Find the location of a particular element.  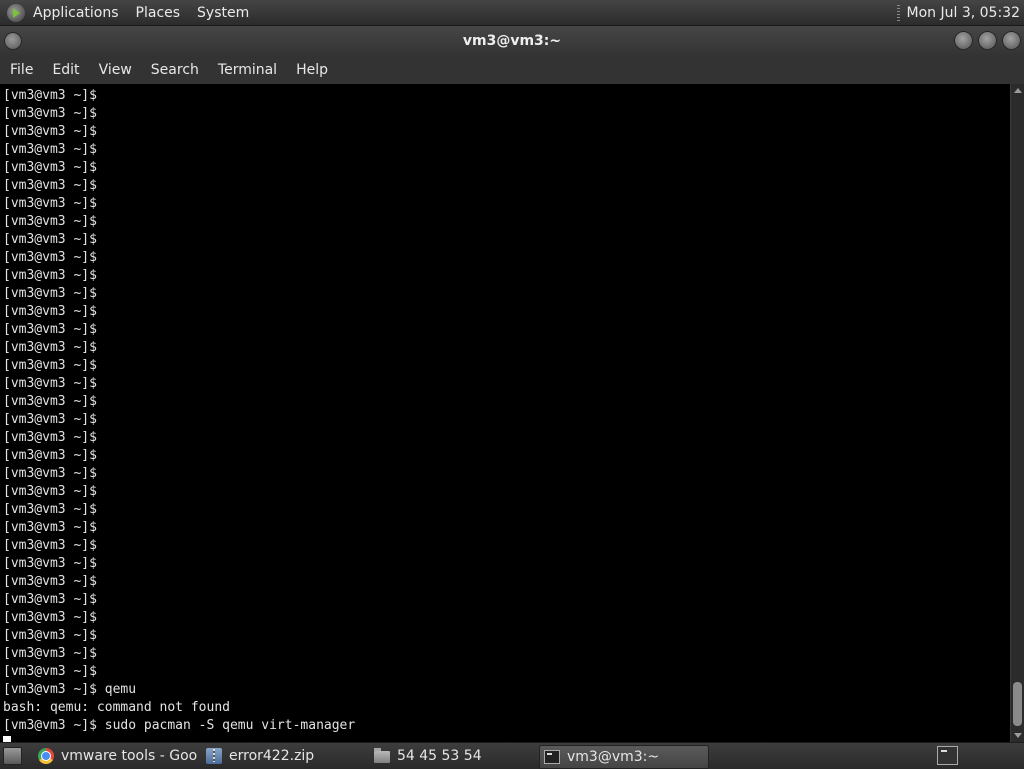

close-icon is located at coordinates (1011, 40).